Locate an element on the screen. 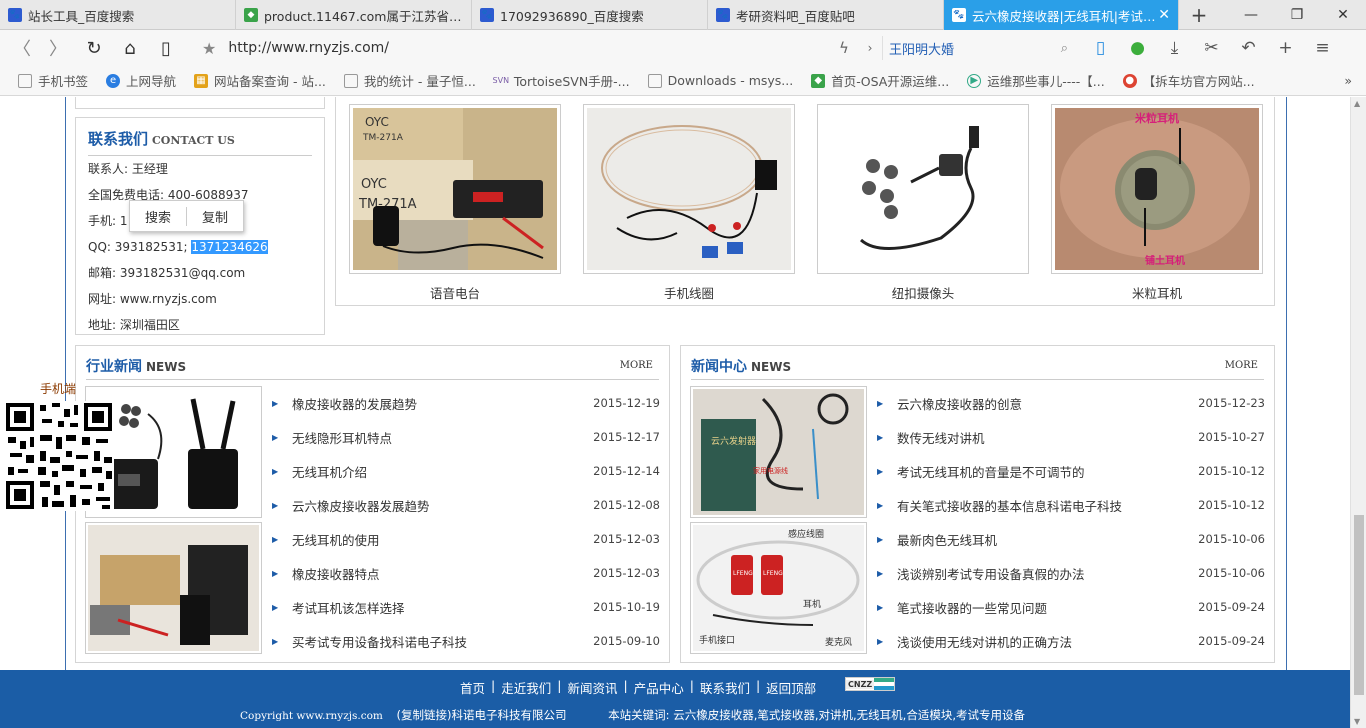 The height and width of the screenshot is (728, 1366). product-card: 纽扣摄像头 is located at coordinates (923, 203).